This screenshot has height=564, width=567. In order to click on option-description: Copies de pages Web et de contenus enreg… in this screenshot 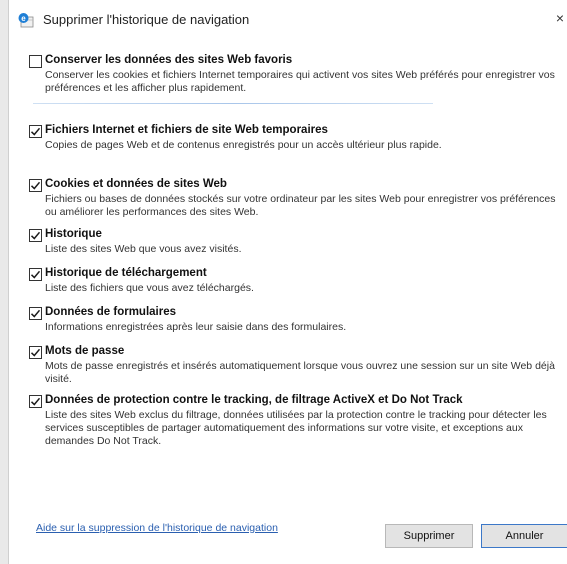, I will do `click(243, 145)`.